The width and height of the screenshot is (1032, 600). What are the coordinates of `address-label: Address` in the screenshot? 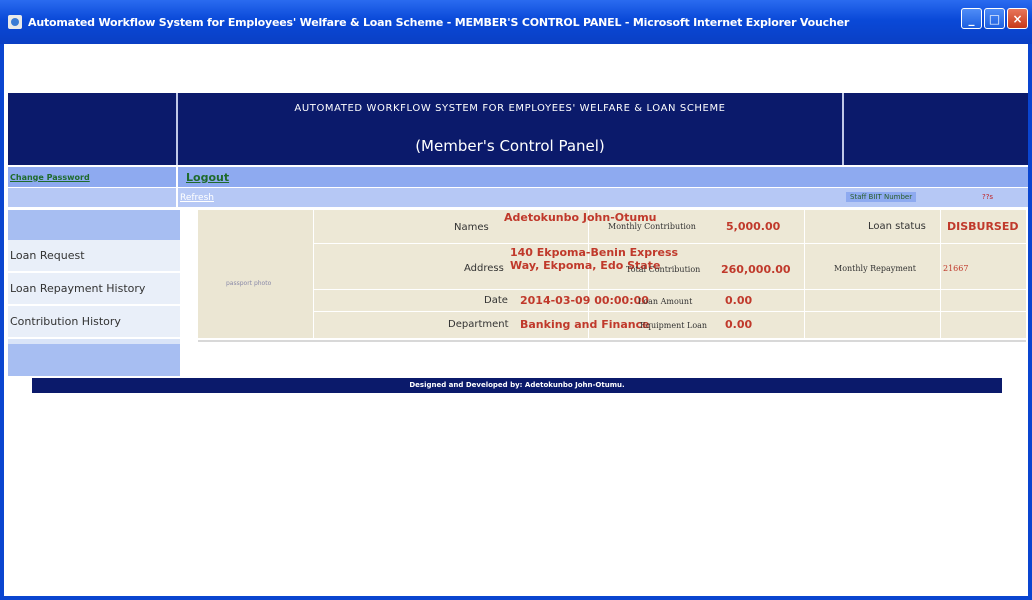 It's located at (484, 268).